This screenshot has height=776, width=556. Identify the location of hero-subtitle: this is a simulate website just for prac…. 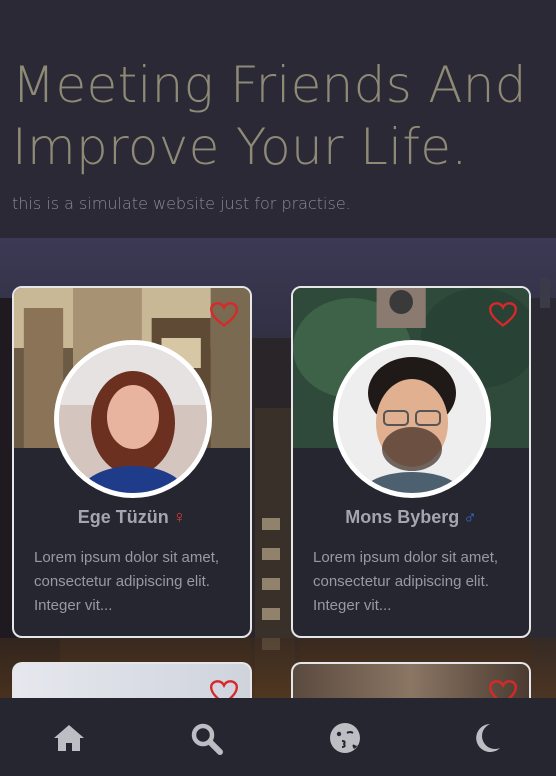
(181, 203).